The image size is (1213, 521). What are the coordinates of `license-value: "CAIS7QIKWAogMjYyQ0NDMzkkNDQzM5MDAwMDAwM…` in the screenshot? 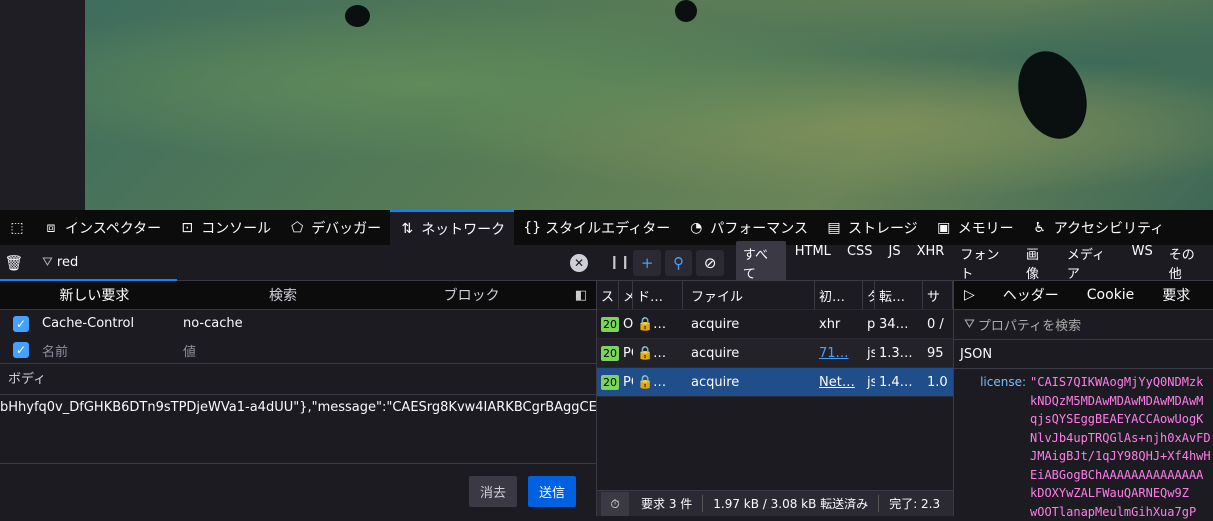 It's located at (1120, 447).